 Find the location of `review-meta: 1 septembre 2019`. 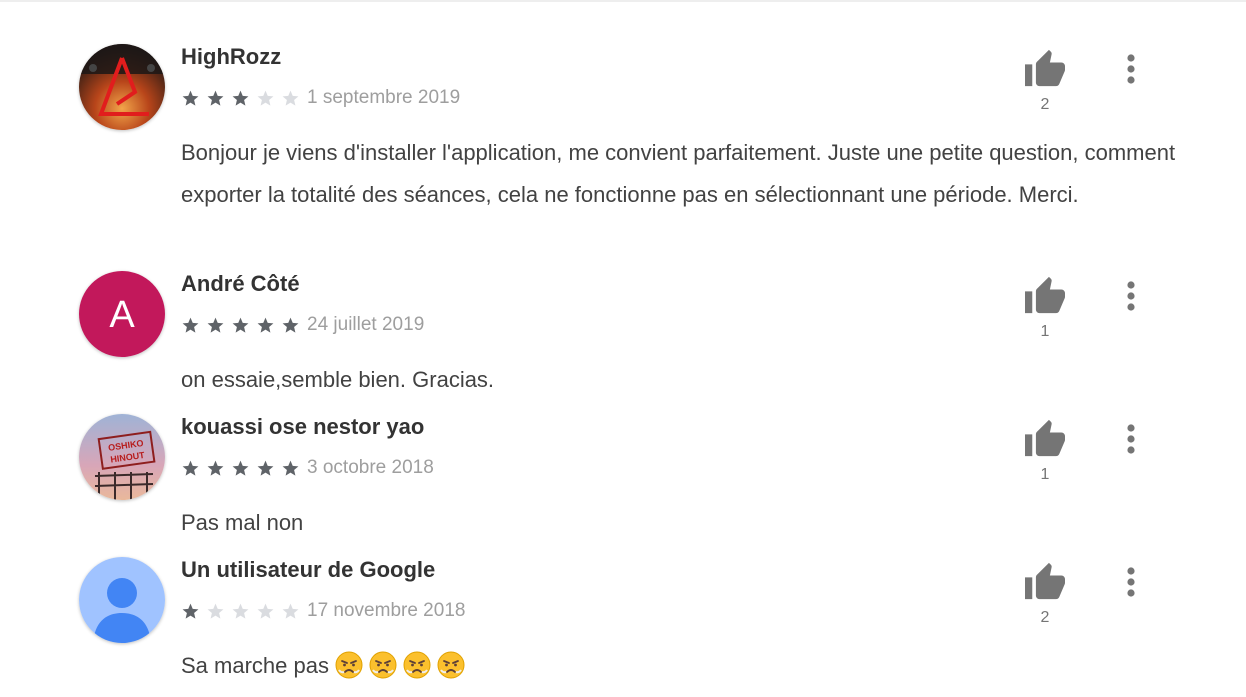

review-meta: 1 septembre 2019 is located at coordinates (320, 98).